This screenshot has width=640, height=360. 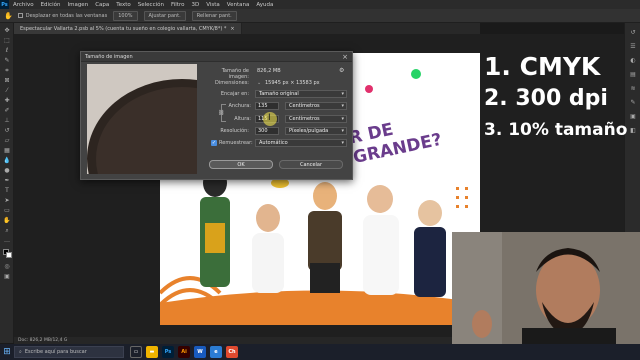 What do you see at coordinates (633, 89) in the screenshot?
I see `channels-panel-icon: ≋` at bounding box center [633, 89].